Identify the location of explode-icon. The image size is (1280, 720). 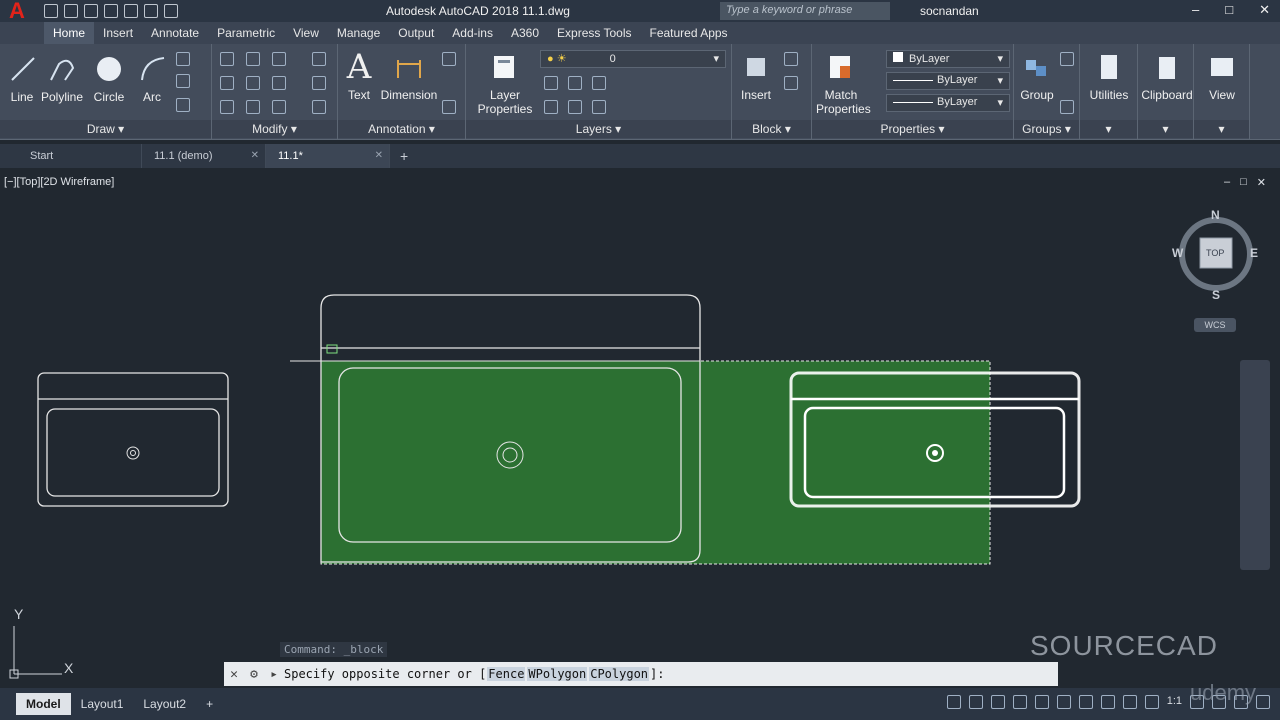
(319, 83).